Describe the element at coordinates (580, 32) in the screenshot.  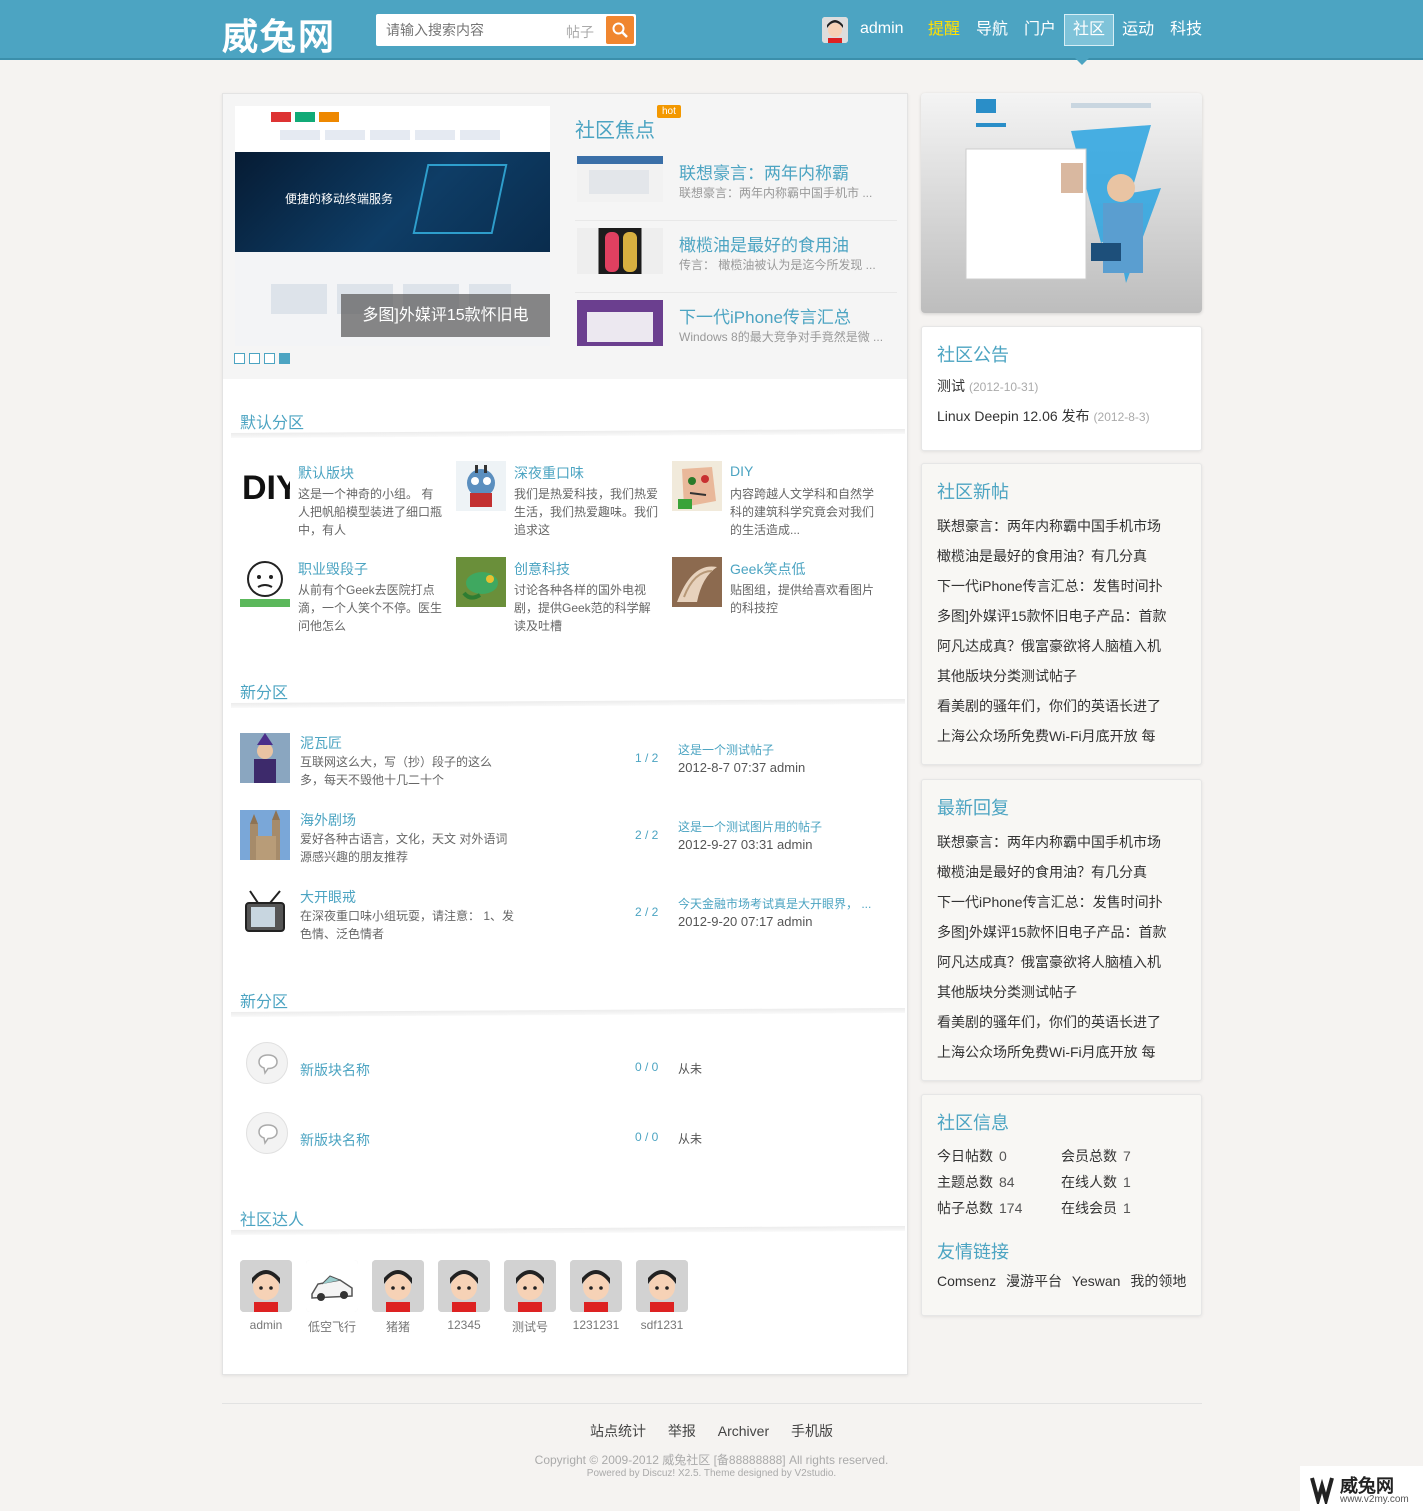
I see `search-scope-select: 帖子` at that location.